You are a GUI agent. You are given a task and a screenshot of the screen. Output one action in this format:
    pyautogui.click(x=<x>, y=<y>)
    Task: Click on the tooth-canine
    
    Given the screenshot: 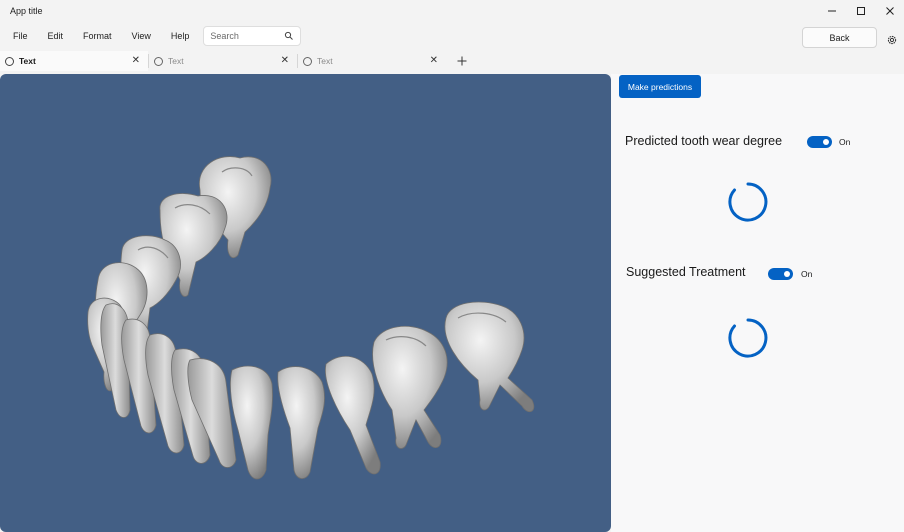 What is the action you would take?
    pyautogui.click(x=352, y=415)
    